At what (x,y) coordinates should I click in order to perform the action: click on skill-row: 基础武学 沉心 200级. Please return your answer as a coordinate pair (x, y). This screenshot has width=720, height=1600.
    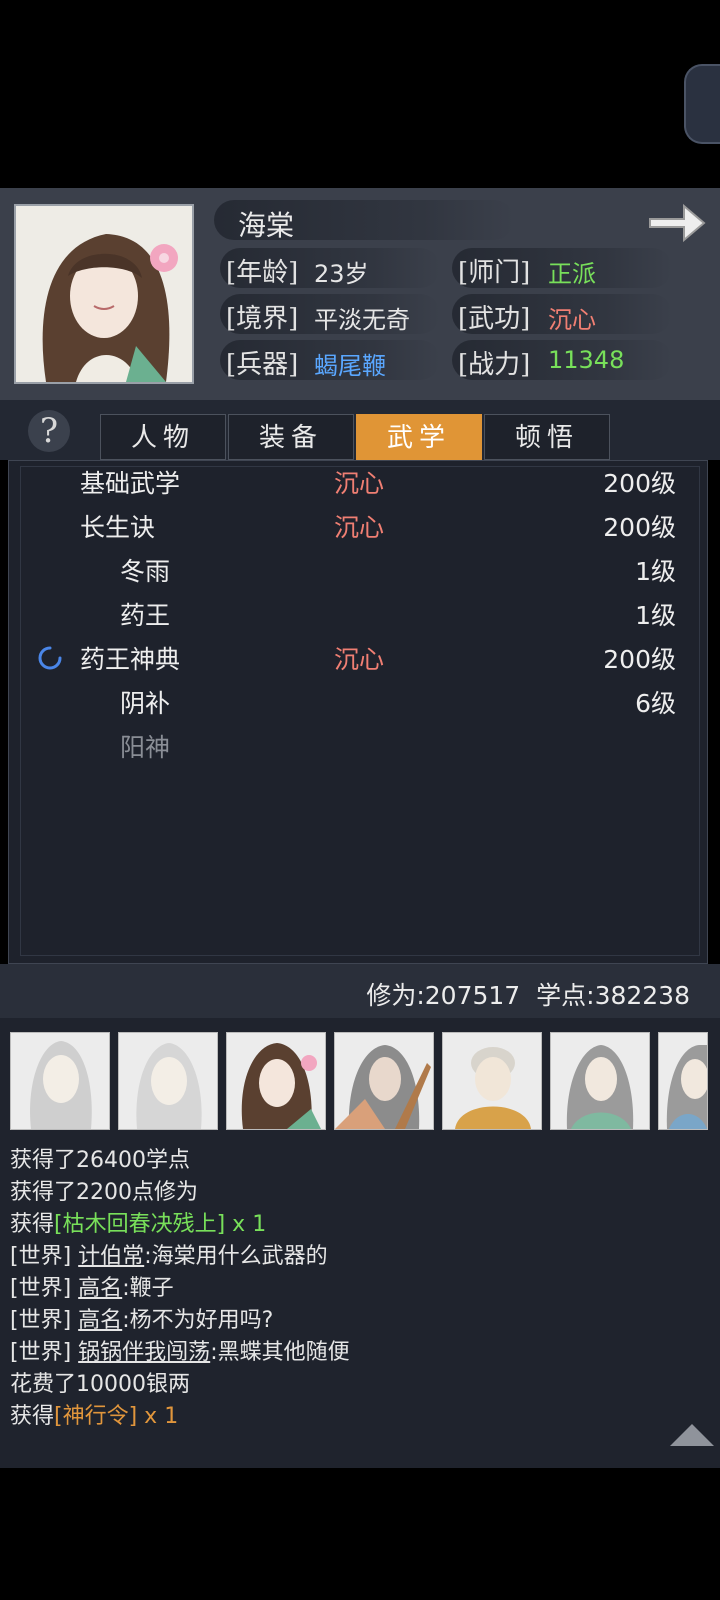
    Looking at the image, I should click on (360, 482).